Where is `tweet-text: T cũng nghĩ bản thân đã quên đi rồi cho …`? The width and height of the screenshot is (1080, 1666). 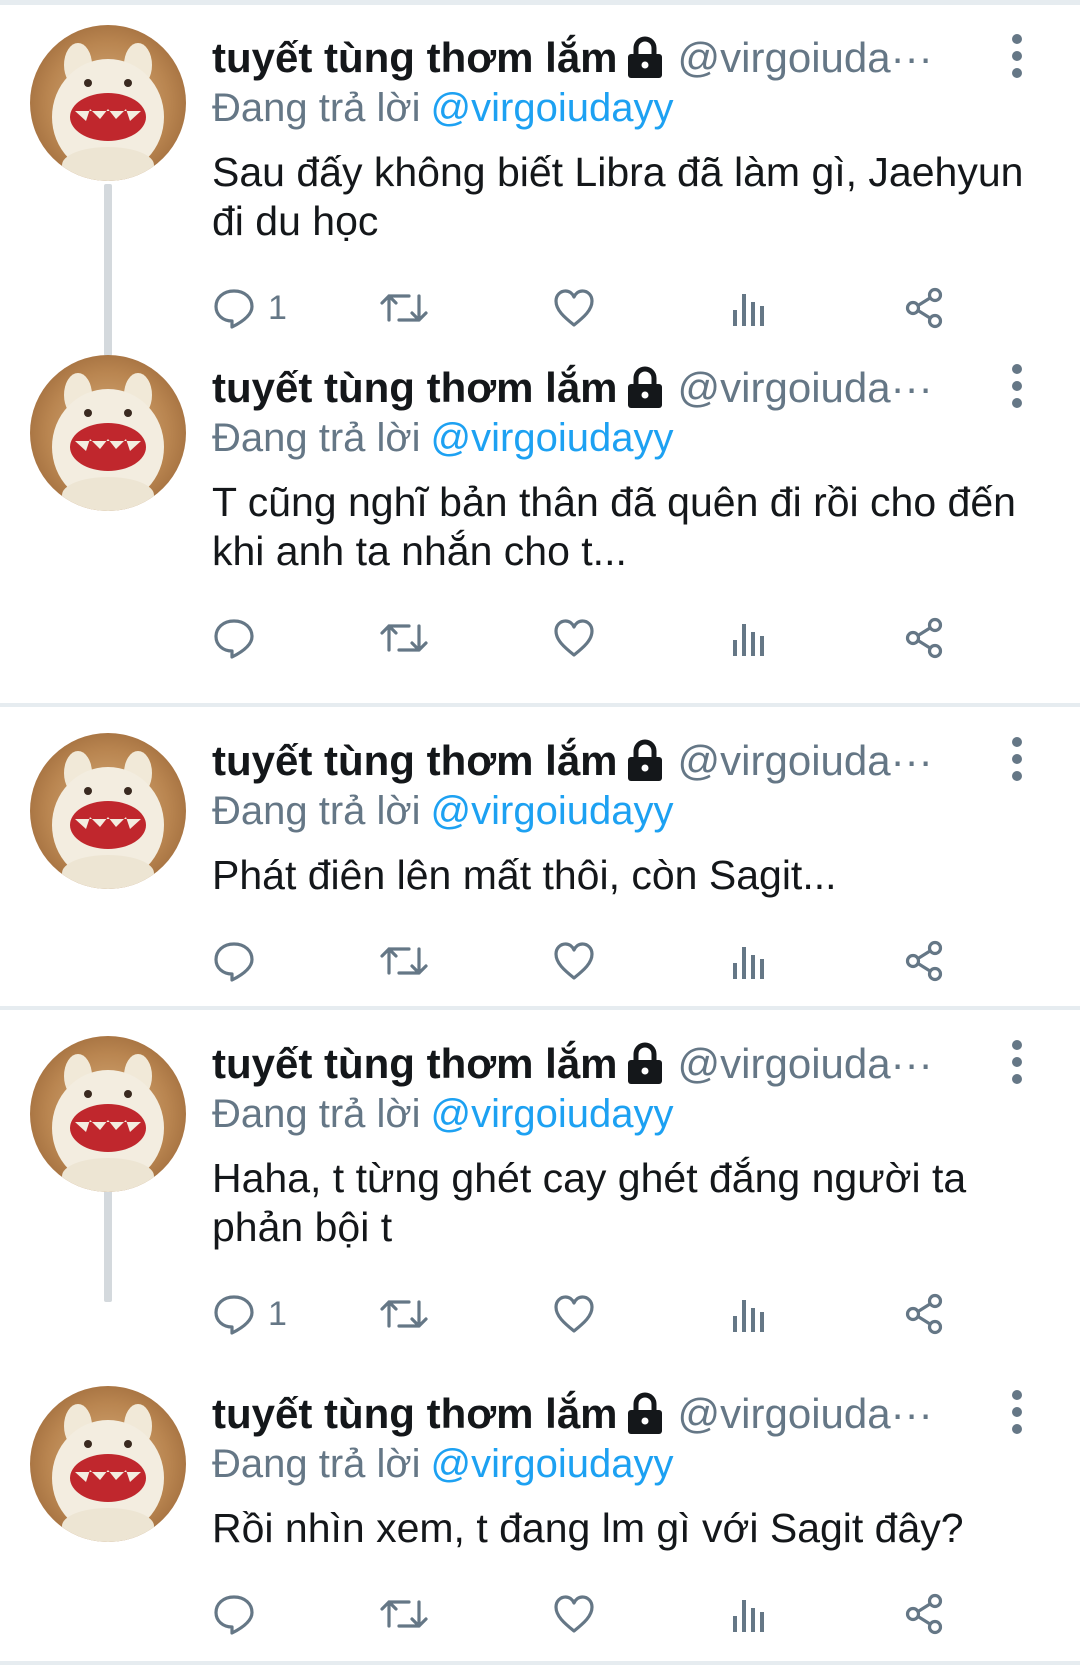 tweet-text: T cũng nghĩ bản thân đã quên đi rồi cho … is located at coordinates (614, 526).